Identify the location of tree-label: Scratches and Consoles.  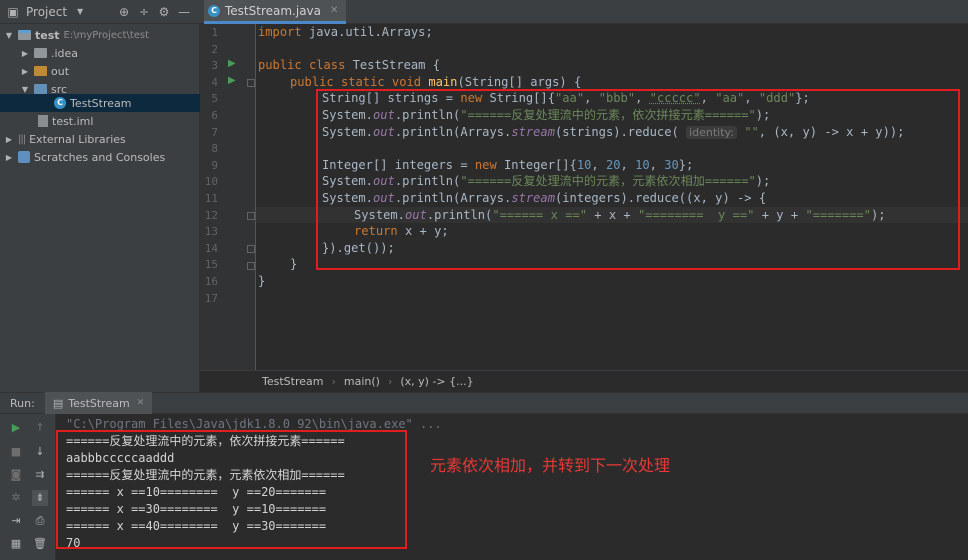
(100, 157).